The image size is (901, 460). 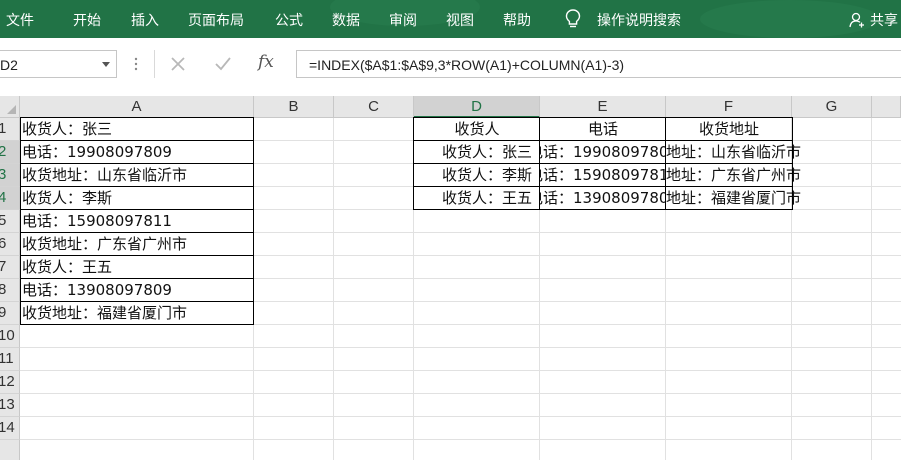 I want to click on column-header-c: C, so click(x=374, y=107).